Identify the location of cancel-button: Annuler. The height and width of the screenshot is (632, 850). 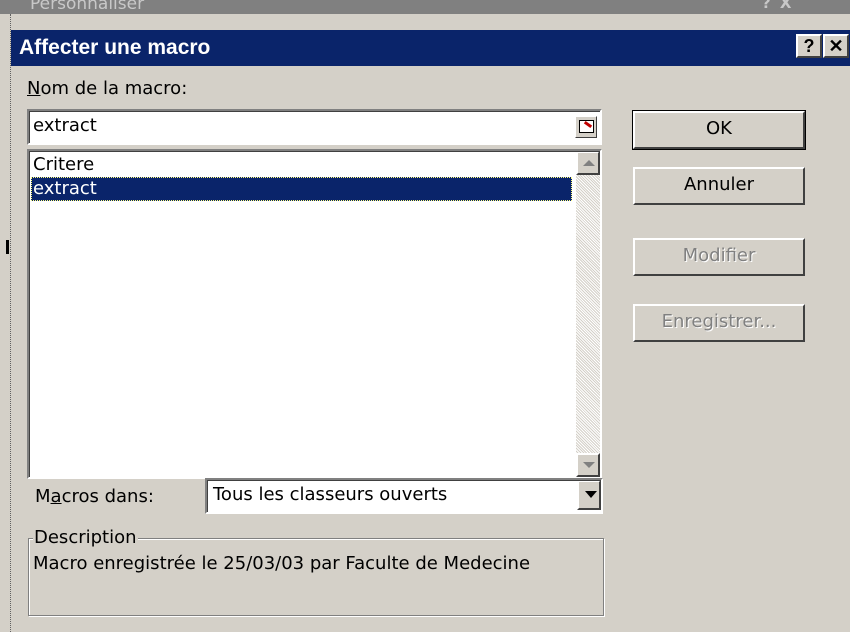
(719, 186).